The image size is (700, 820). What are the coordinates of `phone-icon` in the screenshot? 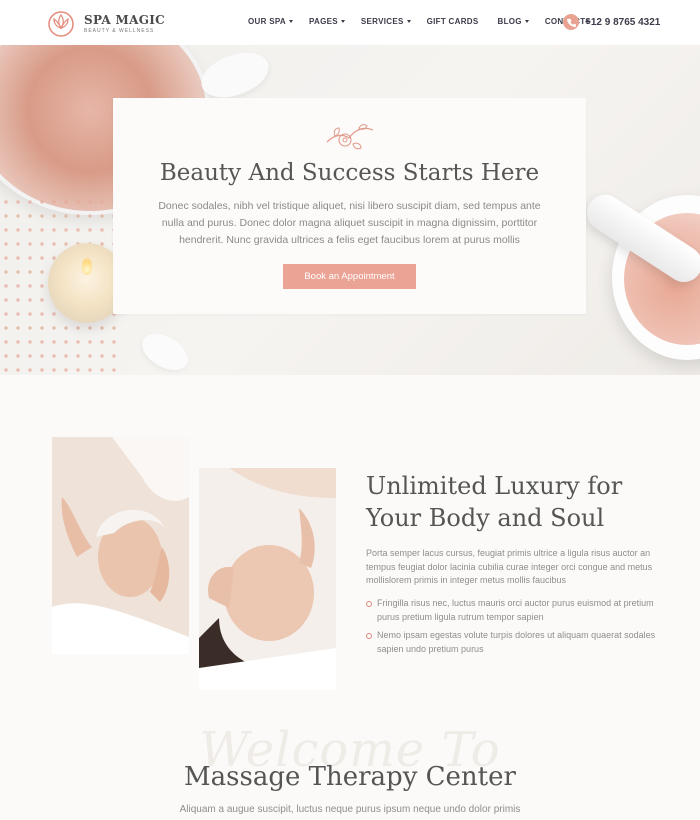 It's located at (571, 22).